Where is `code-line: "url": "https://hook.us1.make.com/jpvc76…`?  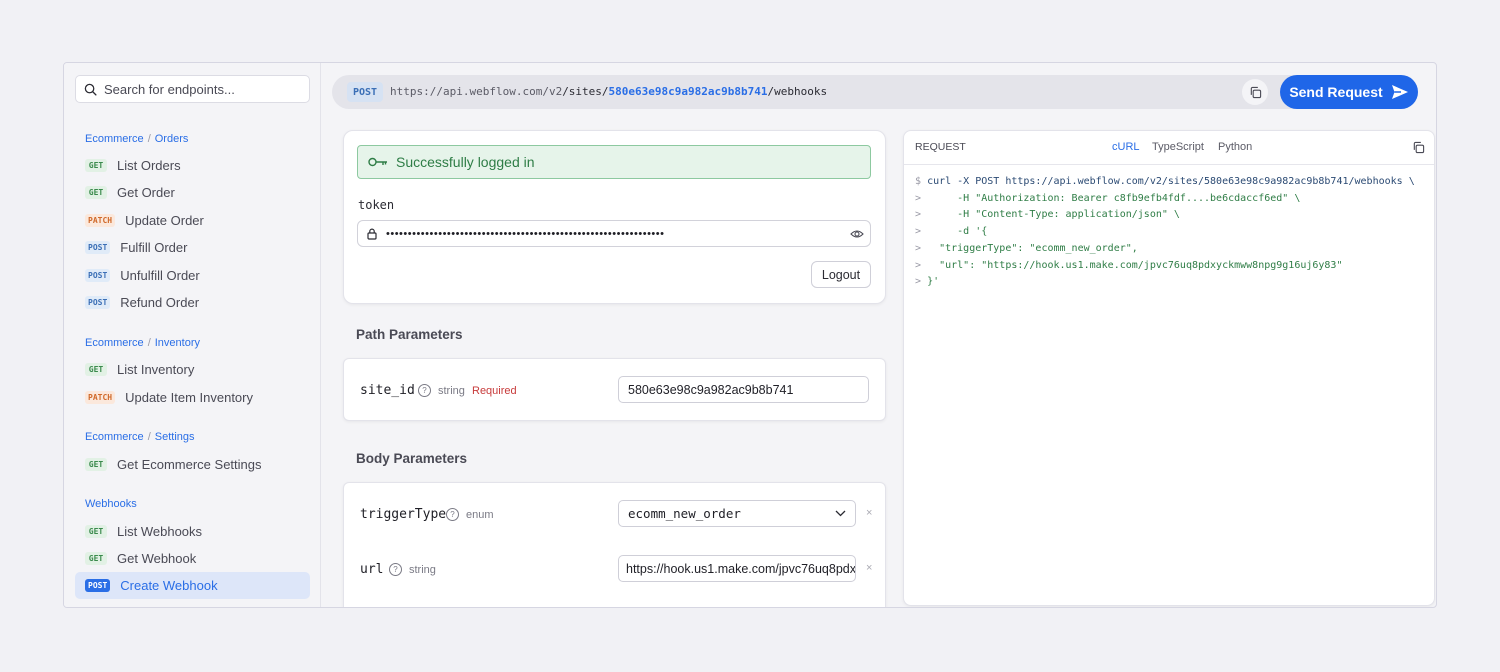 code-line: "url": "https://hook.us1.make.com/jpvc76… is located at coordinates (1135, 265).